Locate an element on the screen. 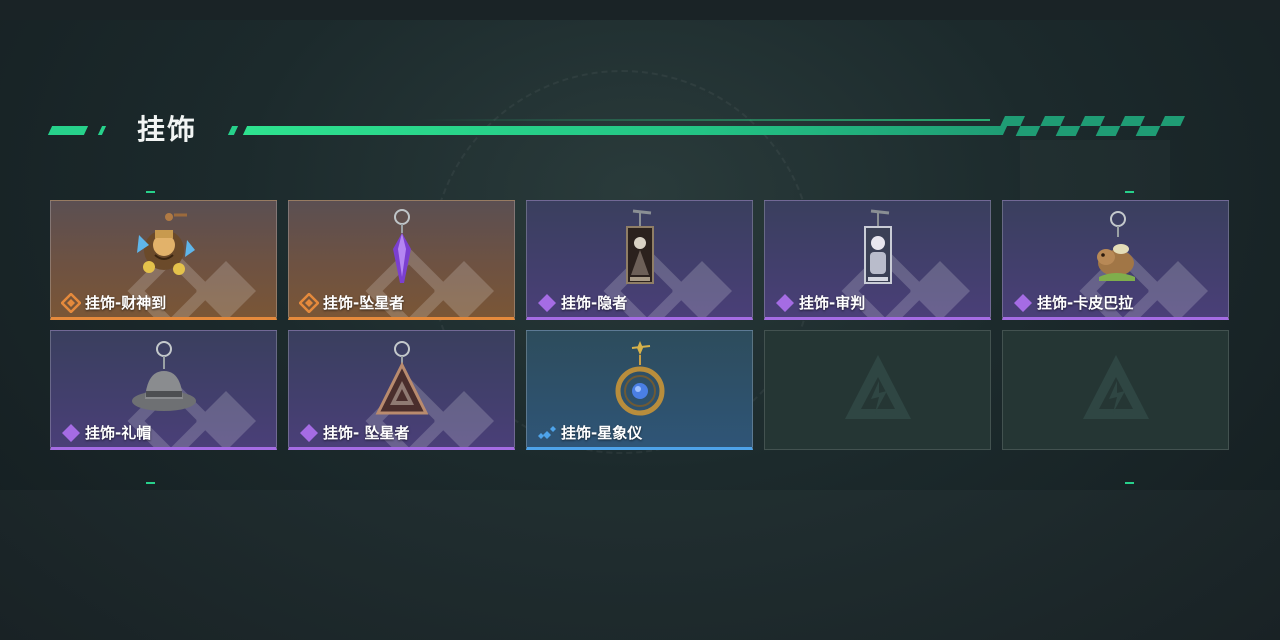 This screenshot has width=1280, height=640. capybara-charm-icon is located at coordinates (1115, 246).